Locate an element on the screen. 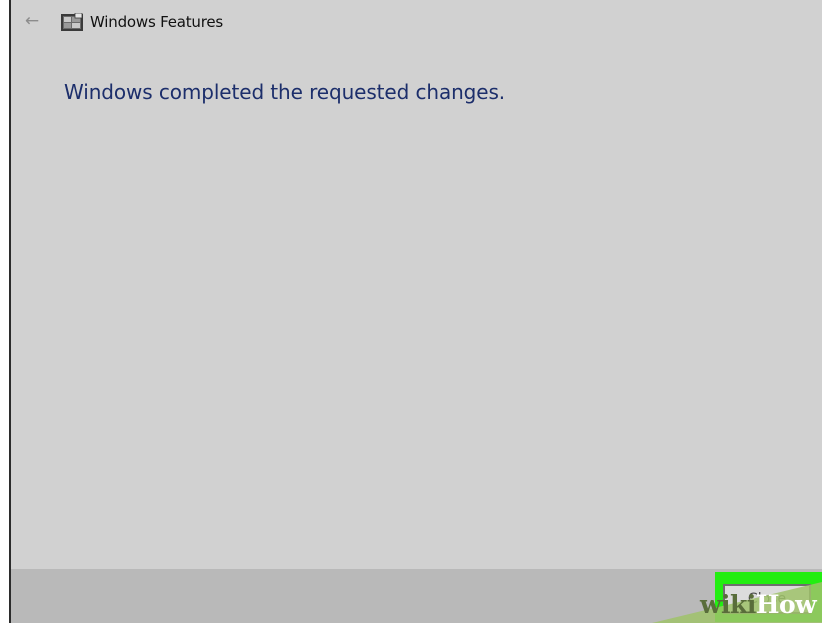  window-title: Windows Features is located at coordinates (157, 22).